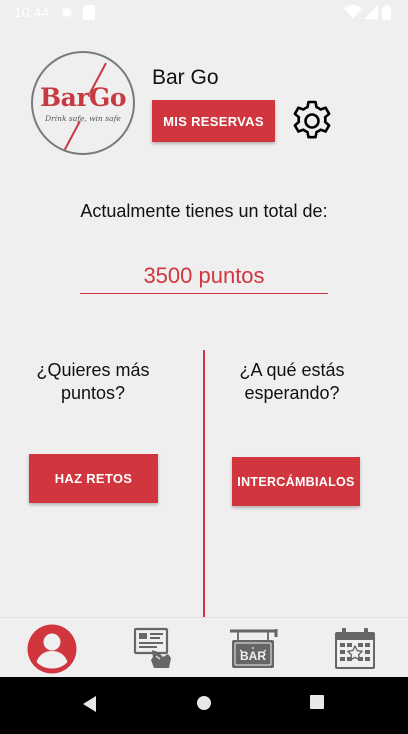 The width and height of the screenshot is (408, 734). I want to click on recents-icon, so click(317, 702).